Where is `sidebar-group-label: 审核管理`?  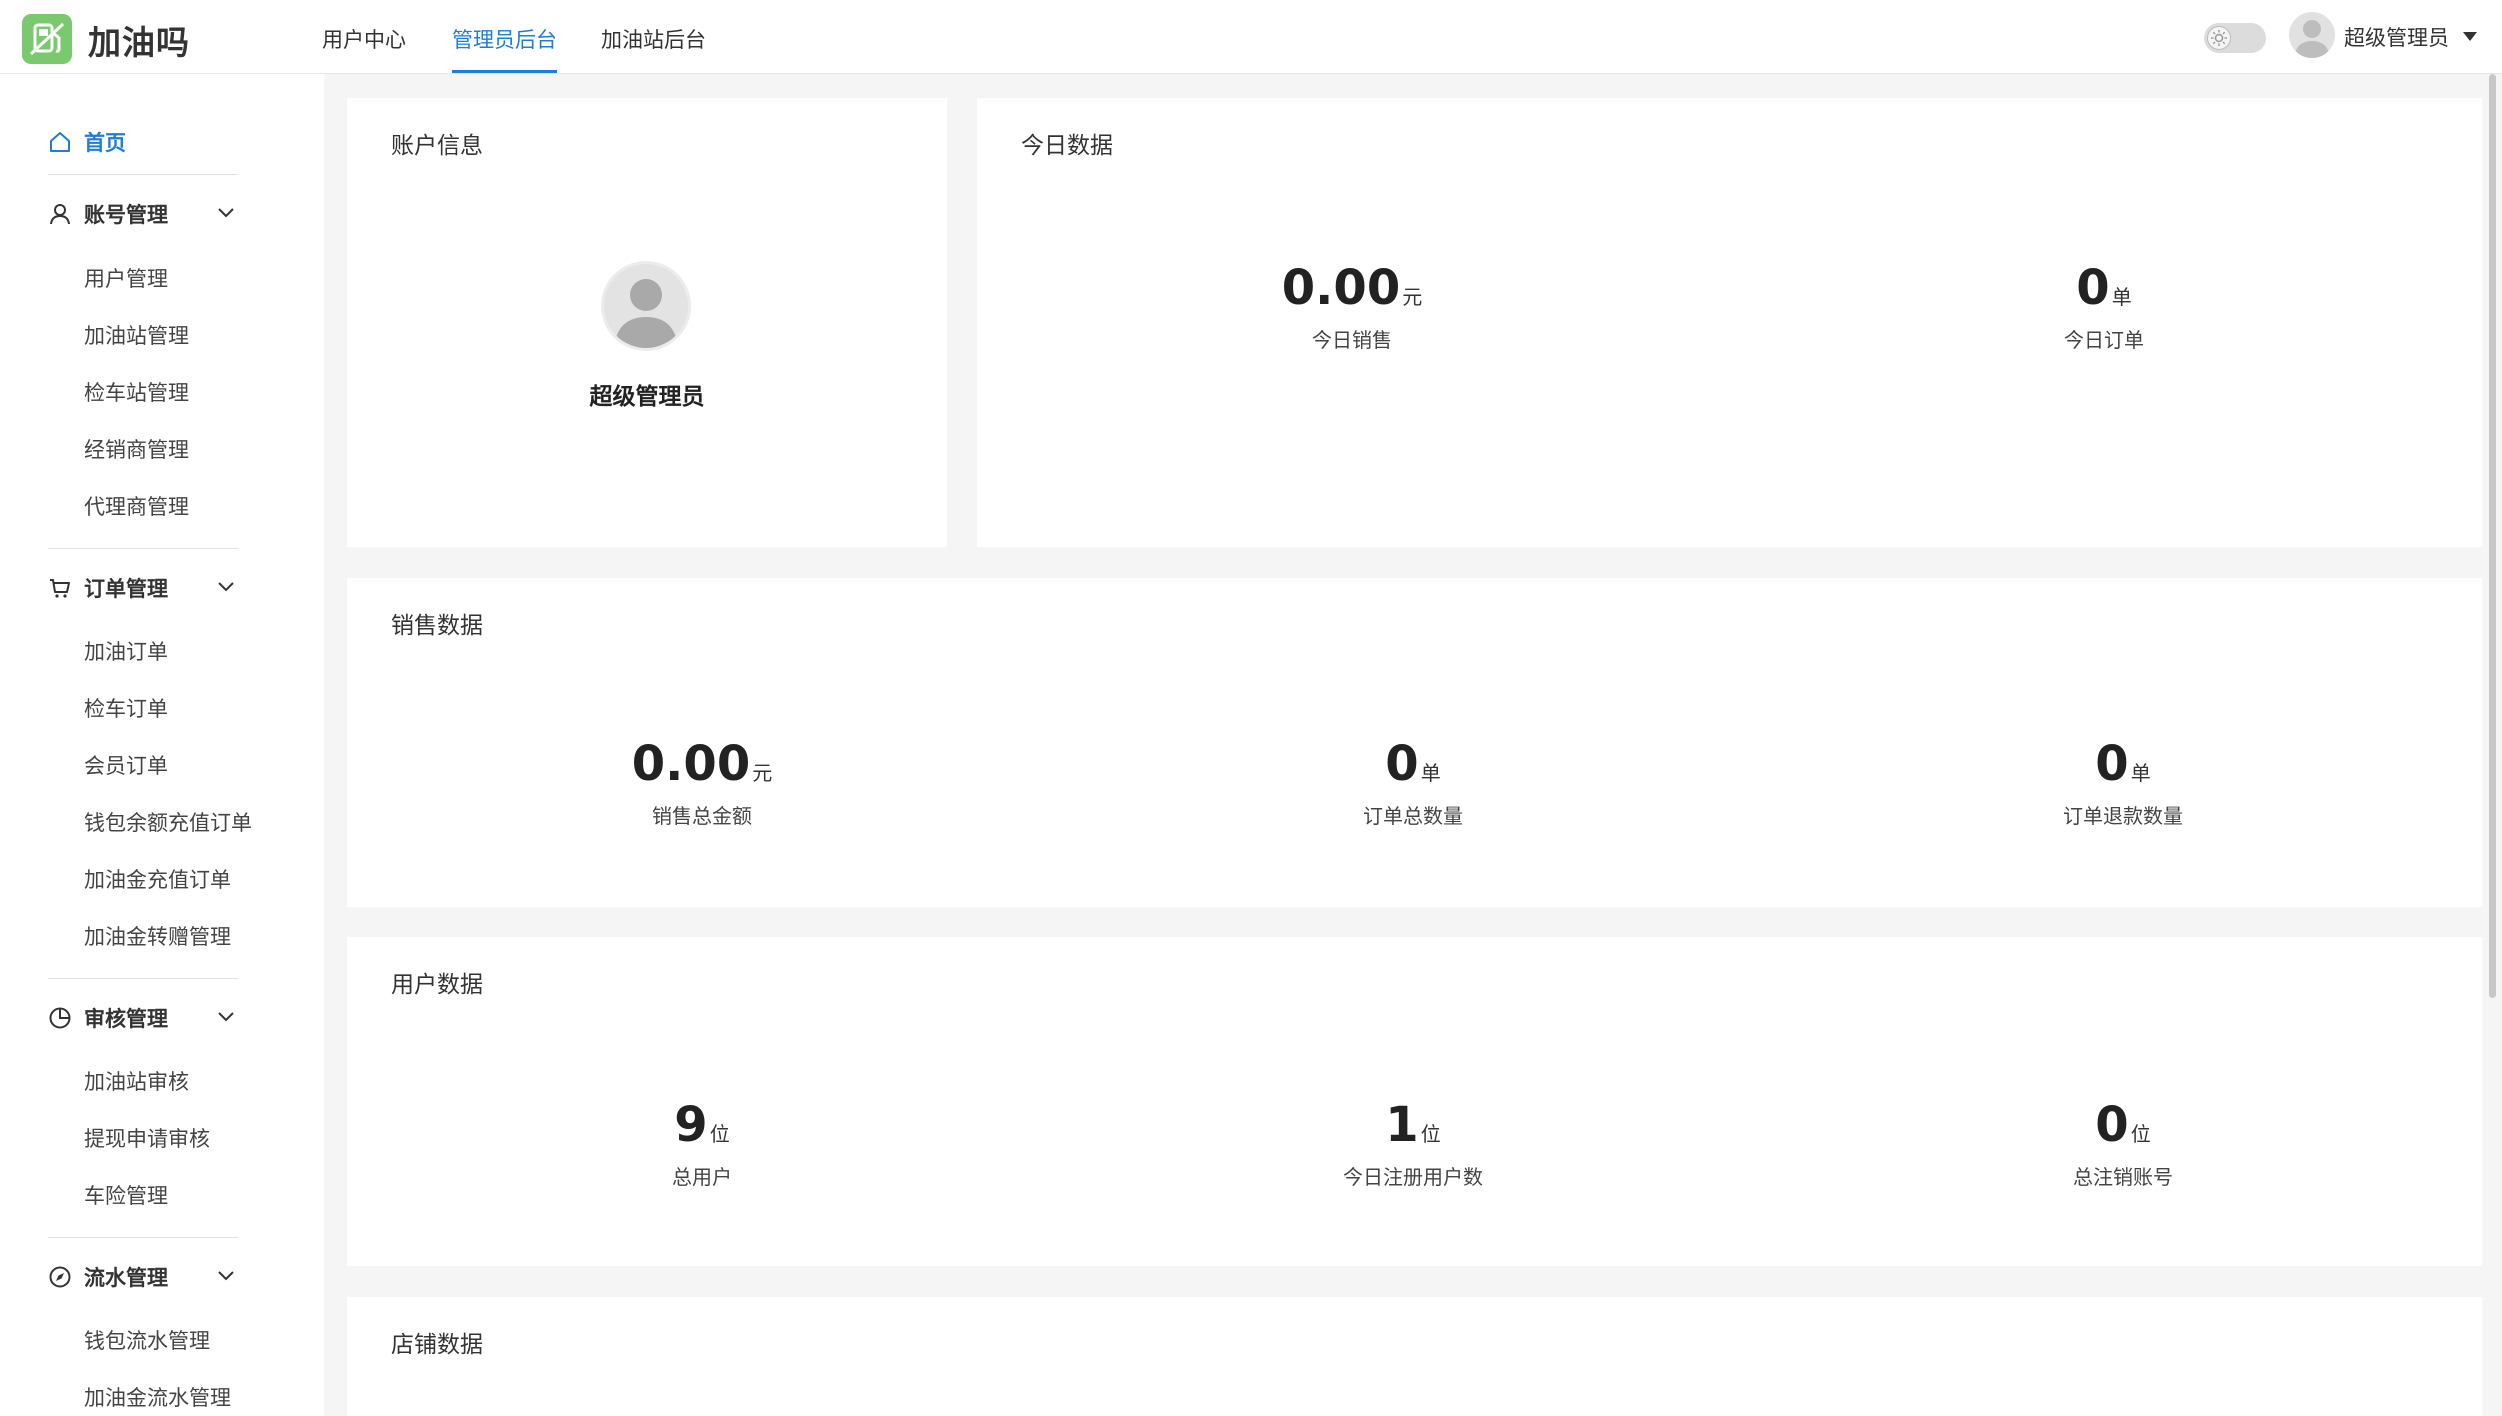 sidebar-group-label: 审核管理 is located at coordinates (126, 1019).